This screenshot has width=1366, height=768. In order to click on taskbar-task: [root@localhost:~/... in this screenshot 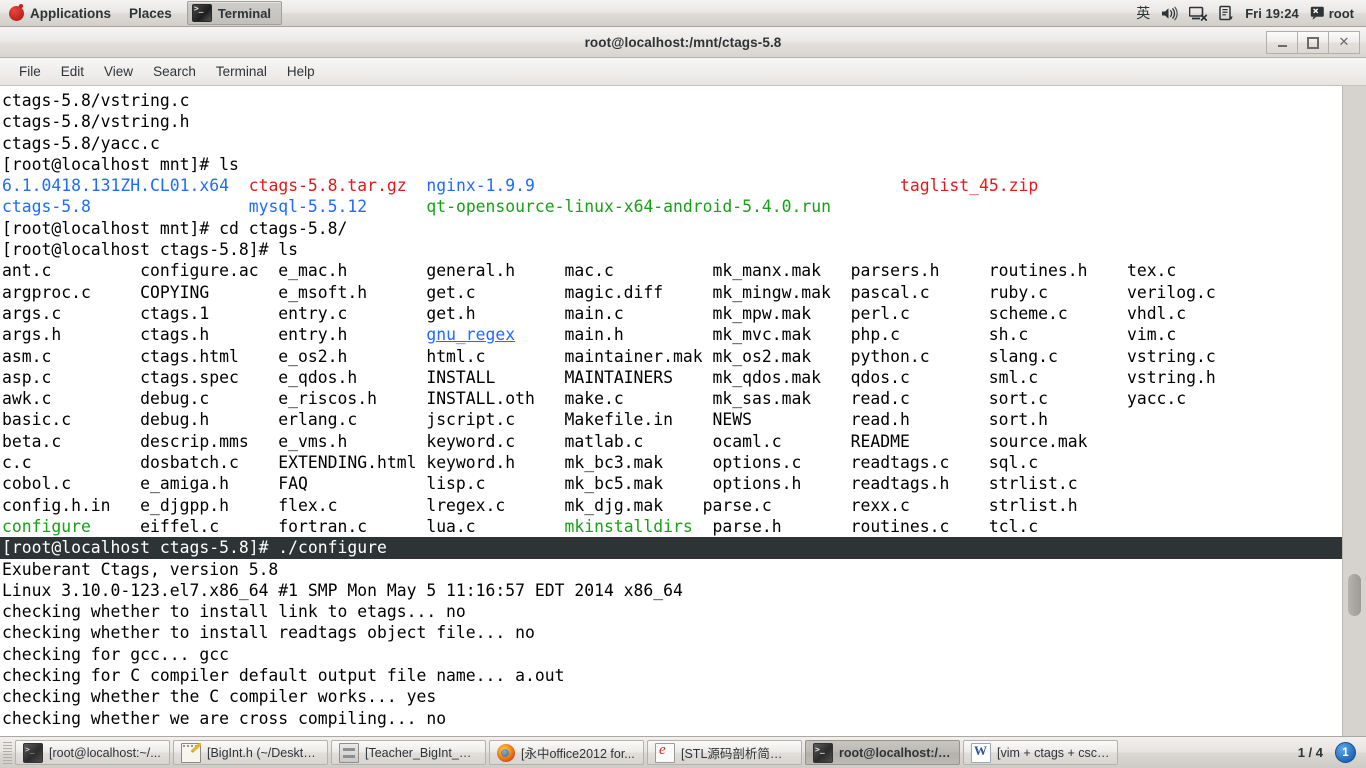, I will do `click(92, 752)`.